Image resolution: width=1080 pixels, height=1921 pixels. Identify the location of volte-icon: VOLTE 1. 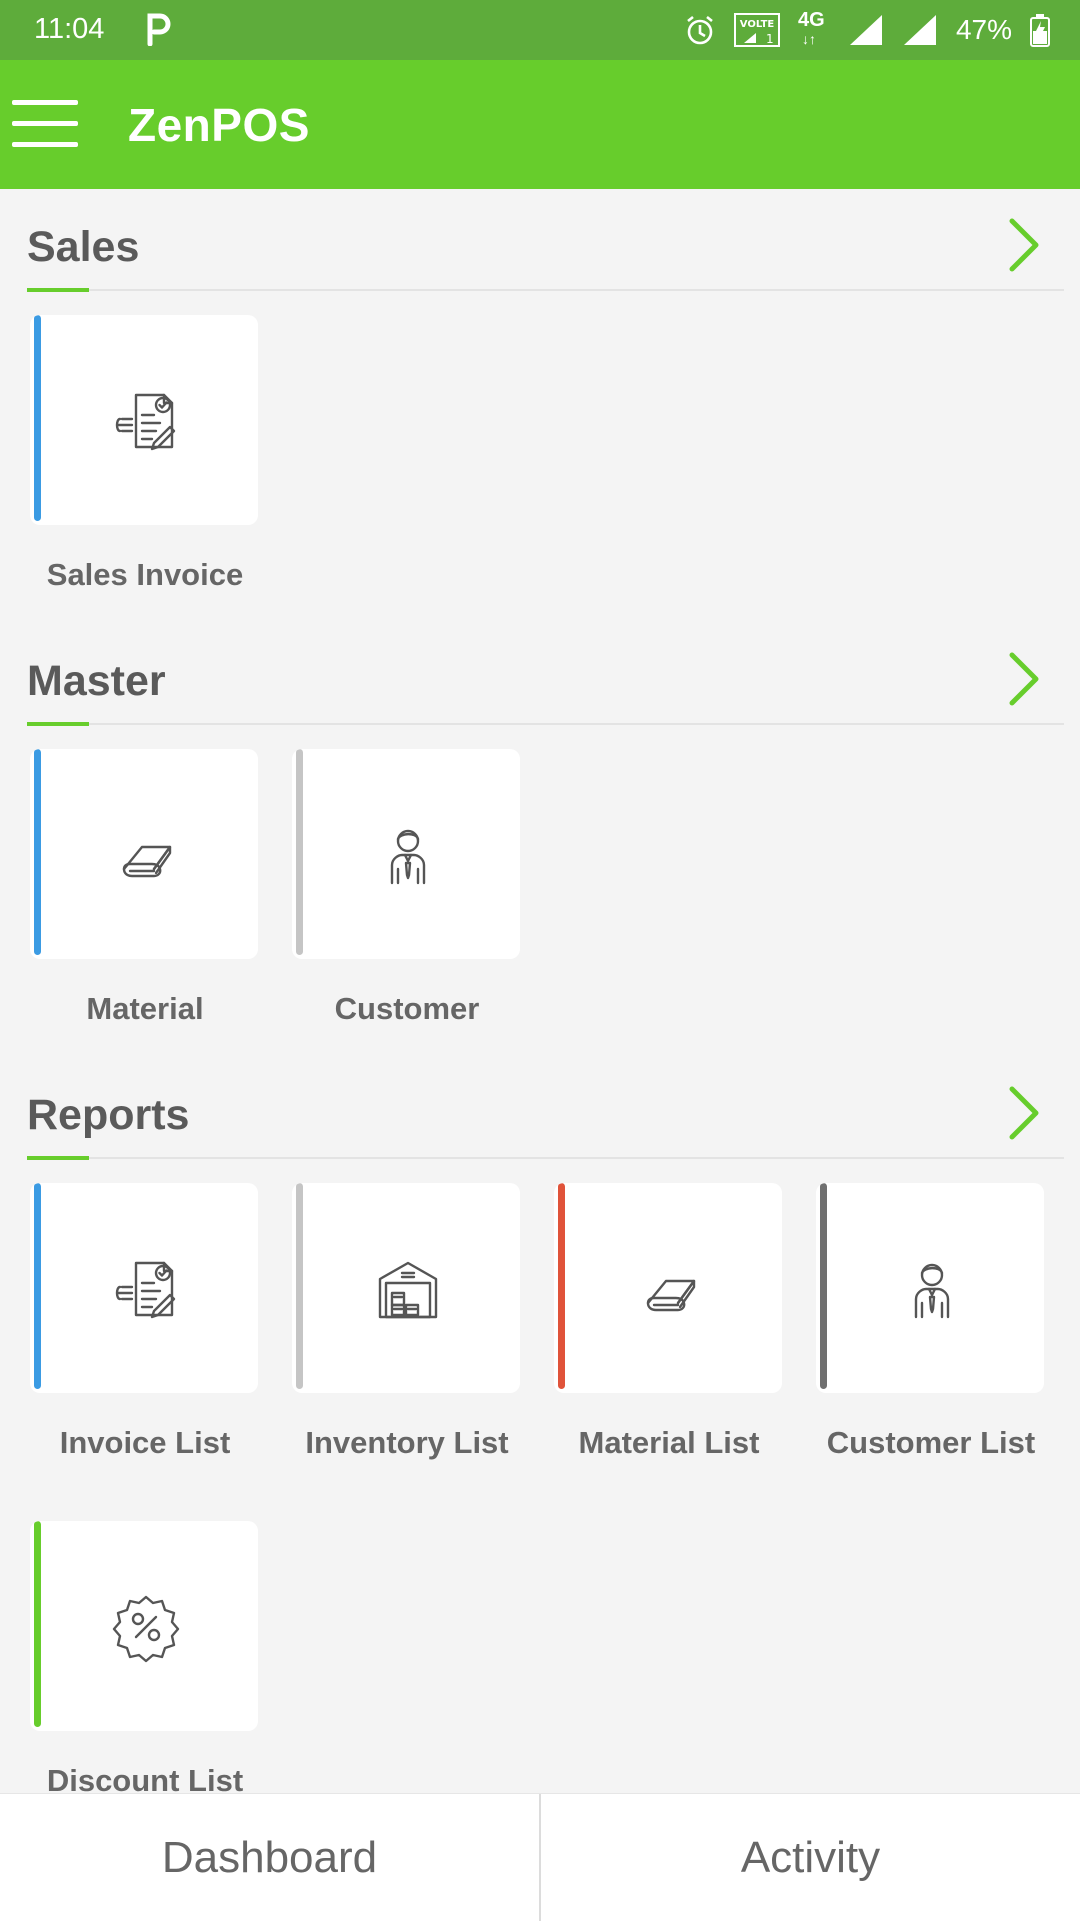
(756, 30).